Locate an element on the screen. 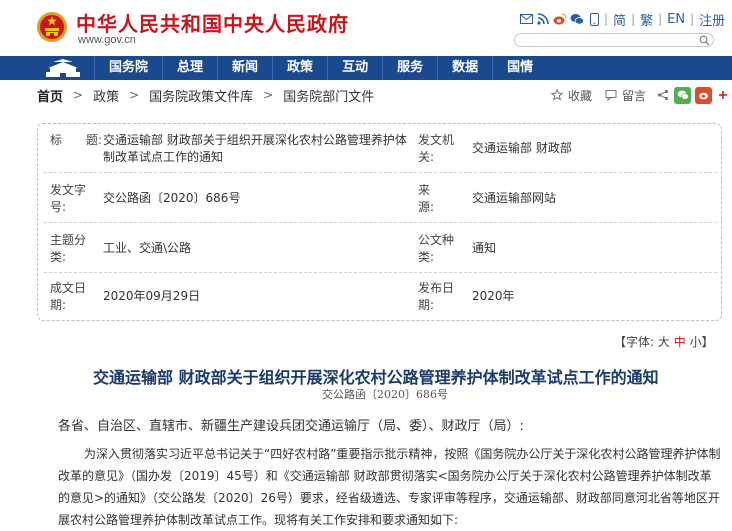 The height and width of the screenshot is (531, 732). docno-label-line1: 发文字 is located at coordinates (68, 190).